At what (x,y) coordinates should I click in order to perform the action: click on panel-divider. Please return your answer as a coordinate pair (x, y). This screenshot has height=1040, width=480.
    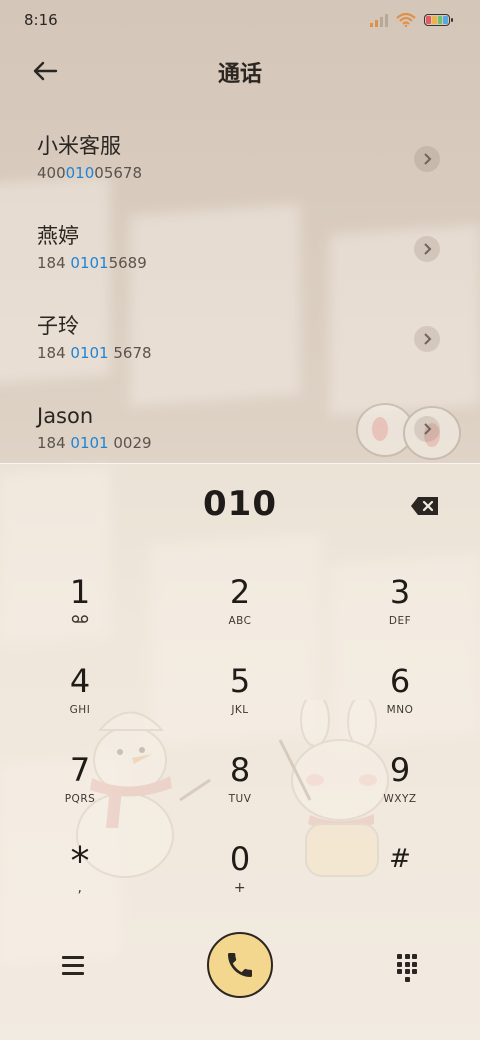
    Looking at the image, I should click on (240, 463).